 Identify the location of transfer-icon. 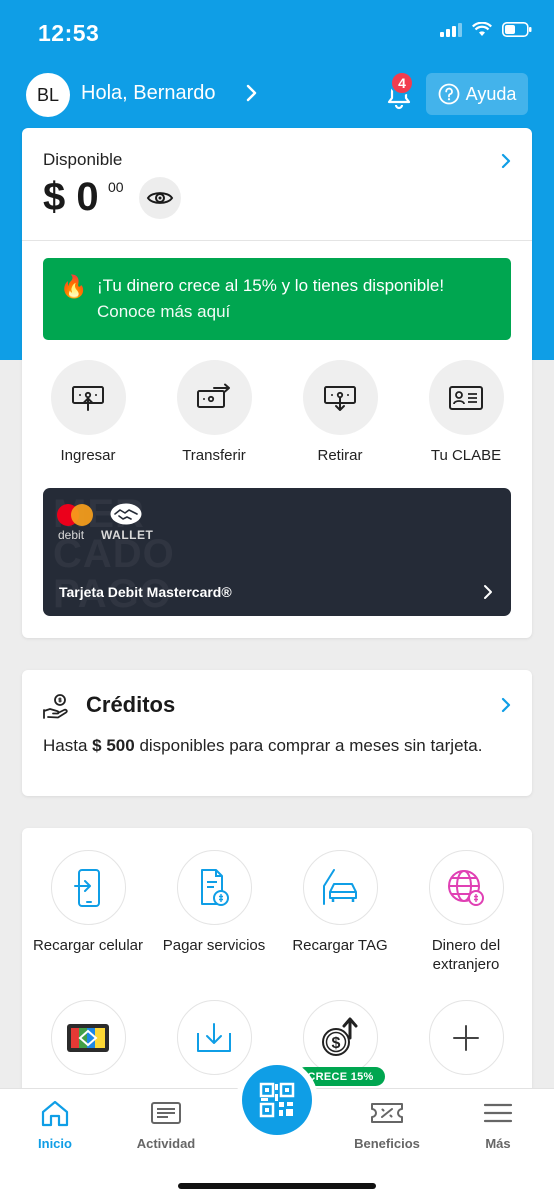
(214, 397).